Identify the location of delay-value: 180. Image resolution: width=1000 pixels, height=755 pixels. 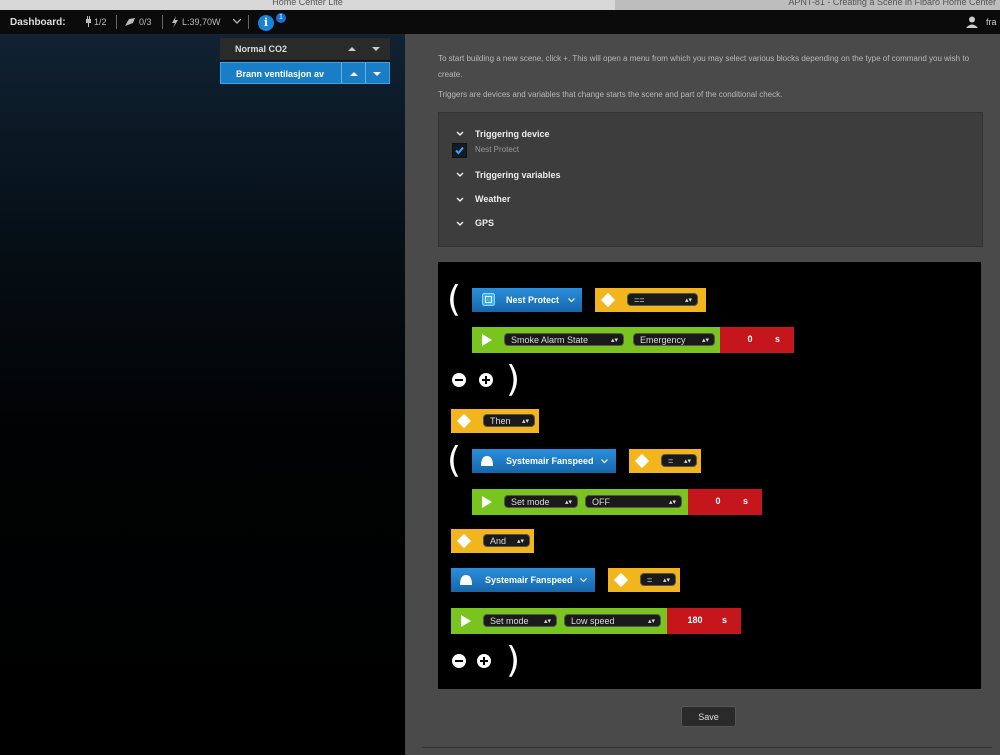
(695, 620).